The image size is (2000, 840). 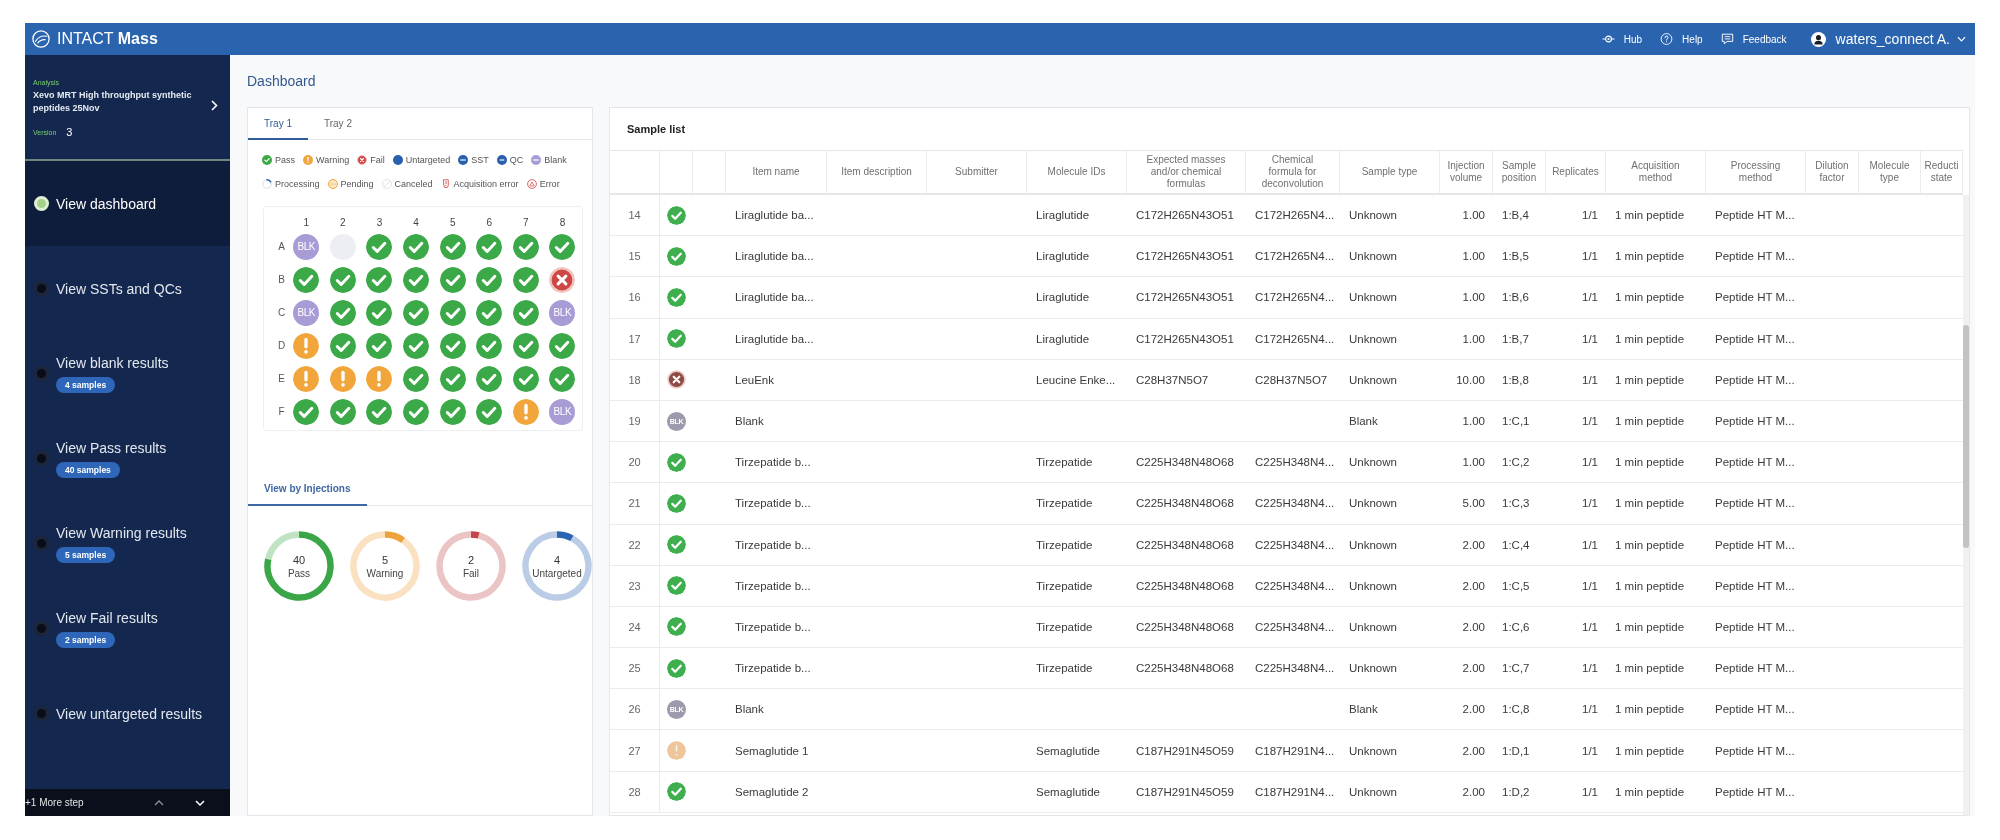 I want to click on feedback-link: Feedback, so click(x=1753, y=39).